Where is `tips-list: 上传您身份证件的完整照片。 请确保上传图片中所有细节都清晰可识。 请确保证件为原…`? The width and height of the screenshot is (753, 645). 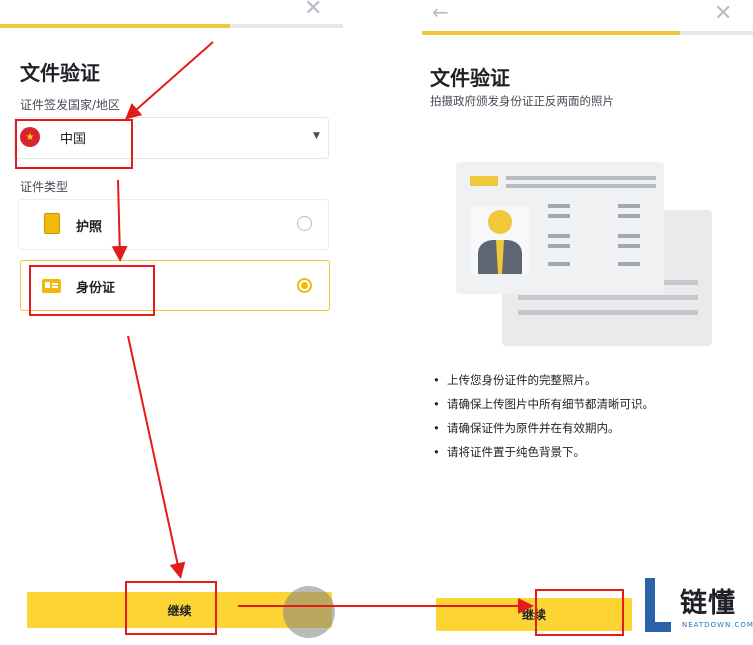
tips-list: 上传您身份证件的完整照片。 请确保上传图片中所有细节都清晰可识。 请确保证件为原… is located at coordinates (543, 420).